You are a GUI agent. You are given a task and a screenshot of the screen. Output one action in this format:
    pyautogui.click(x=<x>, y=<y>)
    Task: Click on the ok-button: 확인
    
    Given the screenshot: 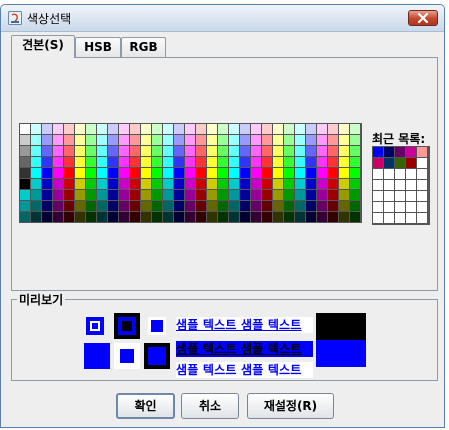 What is the action you would take?
    pyautogui.click(x=145, y=406)
    